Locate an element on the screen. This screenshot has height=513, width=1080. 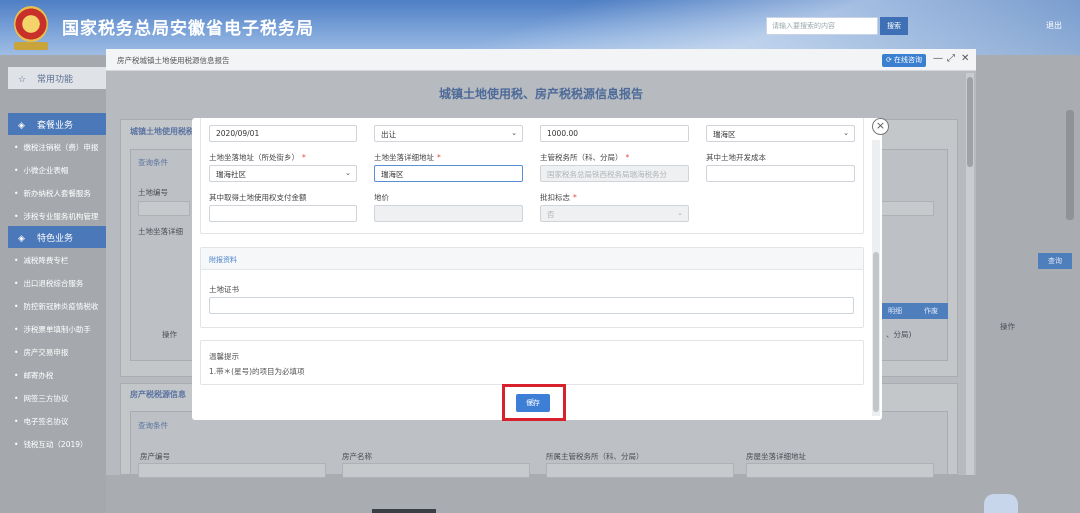
sidebar-item: 涉税专业服务机构管理 is located at coordinates (56, 216).